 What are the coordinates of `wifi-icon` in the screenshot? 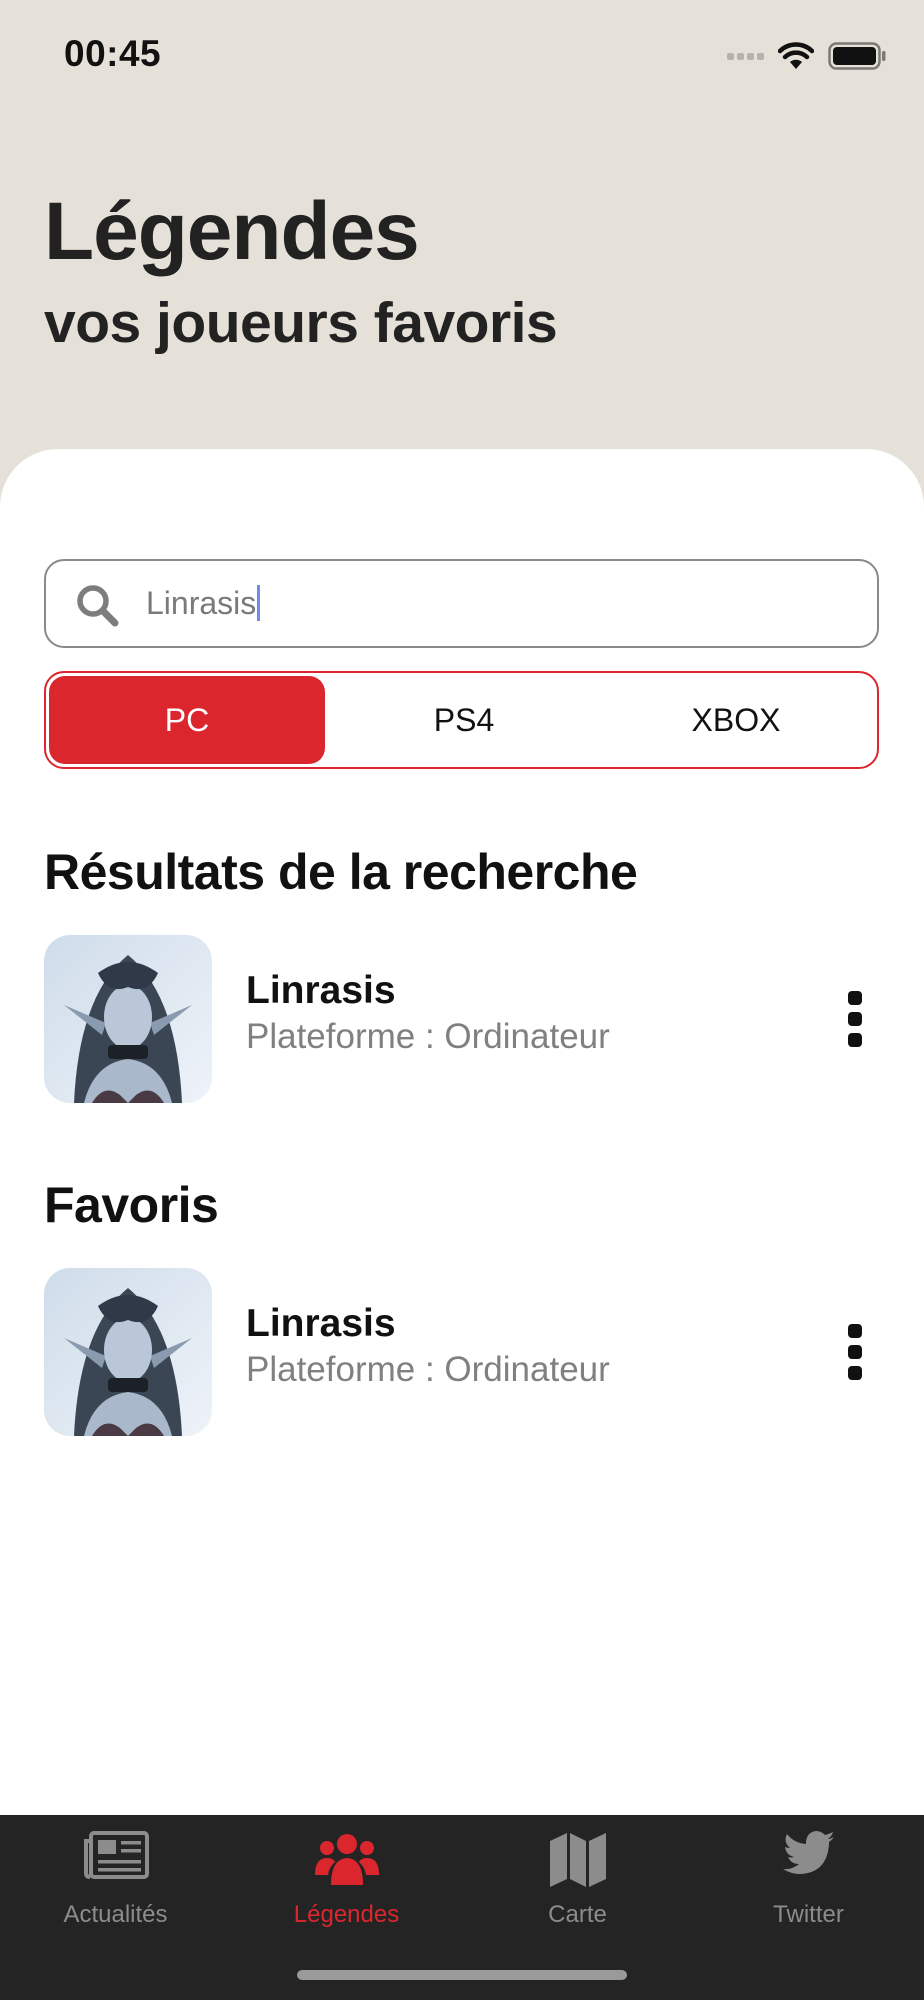 It's located at (796, 55).